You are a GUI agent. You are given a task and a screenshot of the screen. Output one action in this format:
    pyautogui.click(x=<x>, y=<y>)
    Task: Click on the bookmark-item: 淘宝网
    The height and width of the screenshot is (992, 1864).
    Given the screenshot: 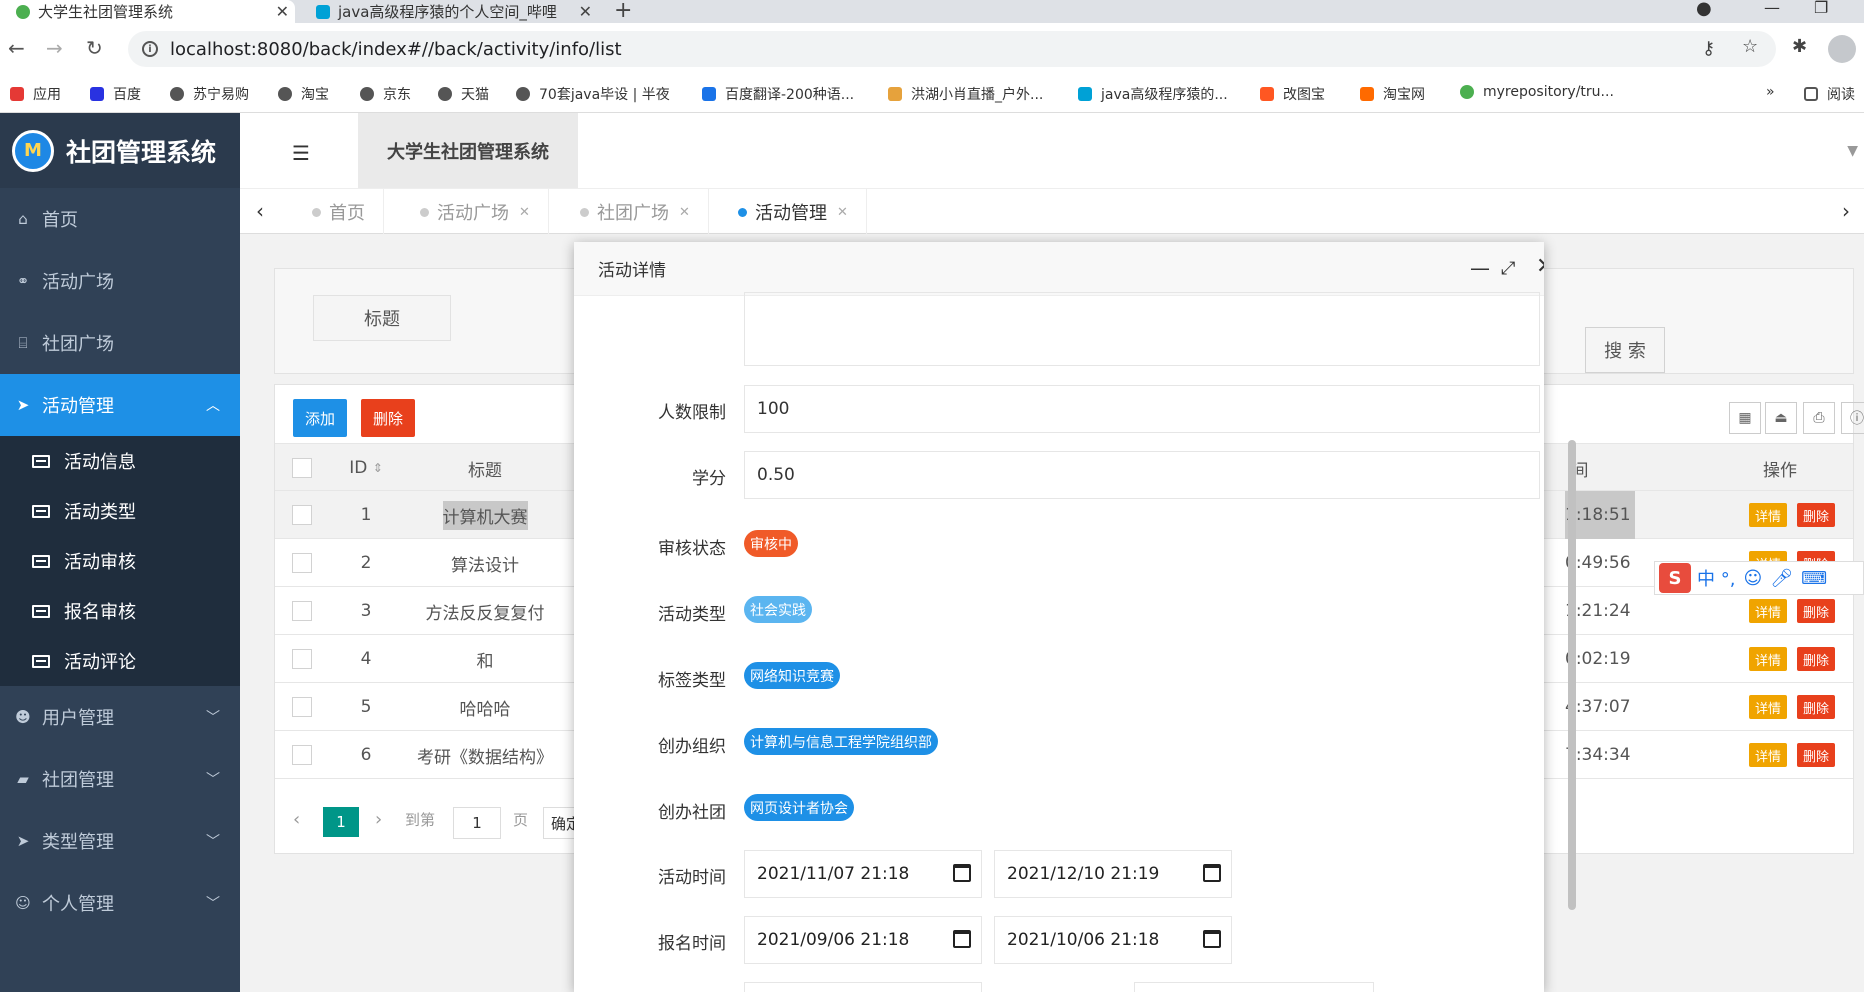 What is the action you would take?
    pyautogui.click(x=1392, y=94)
    